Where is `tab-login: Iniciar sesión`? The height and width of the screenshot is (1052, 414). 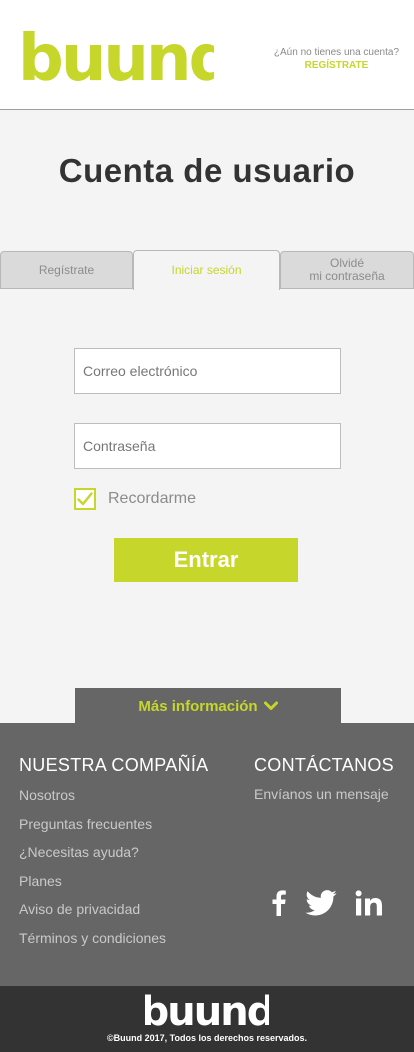
tab-login: Iniciar sesión is located at coordinates (206, 270).